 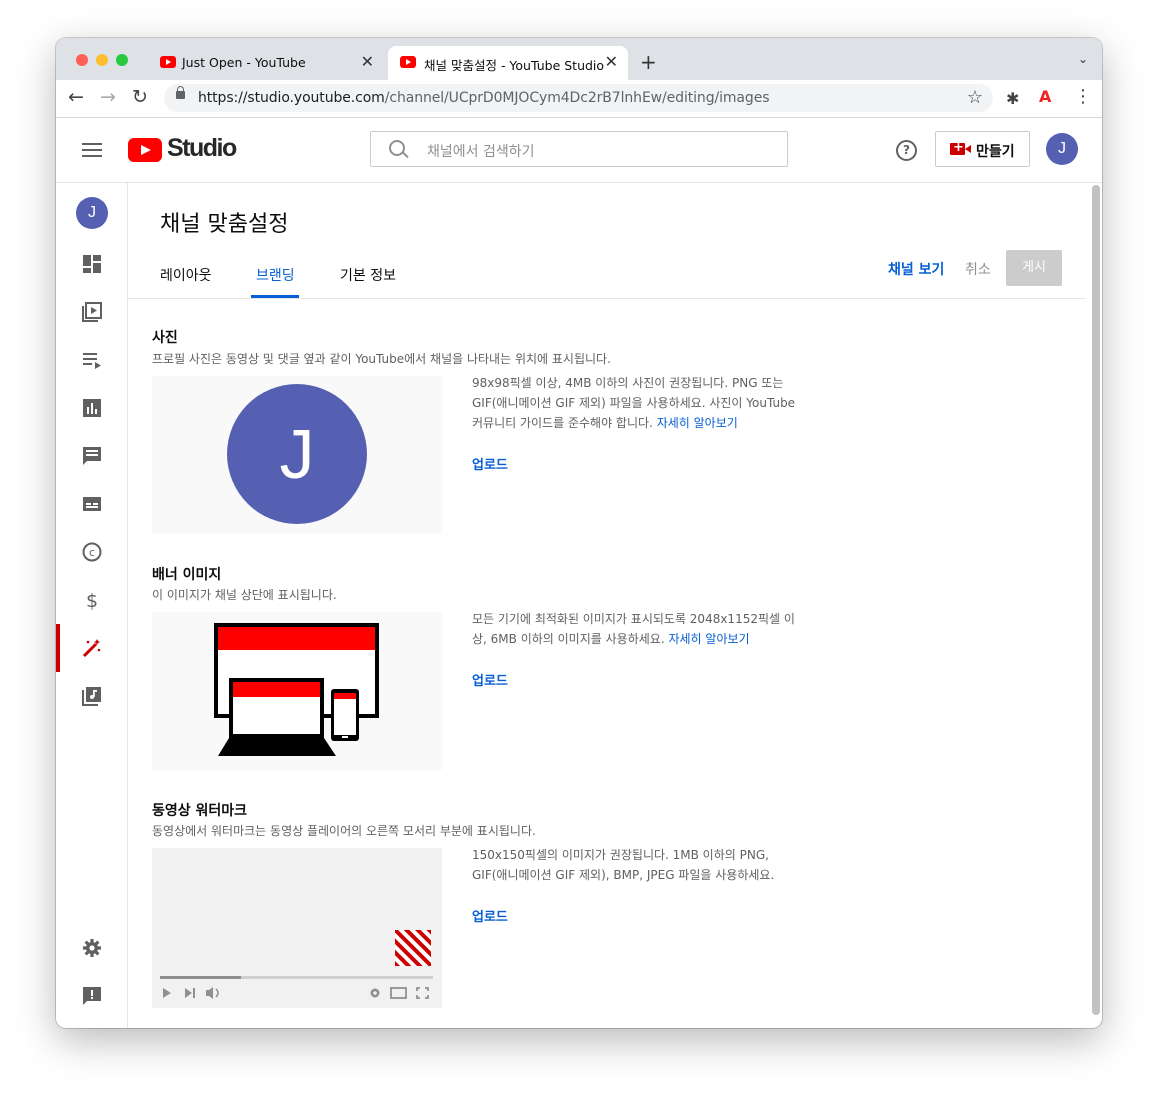 I want to click on extensions-puzzle-icon: ✱, so click(x=1012, y=98).